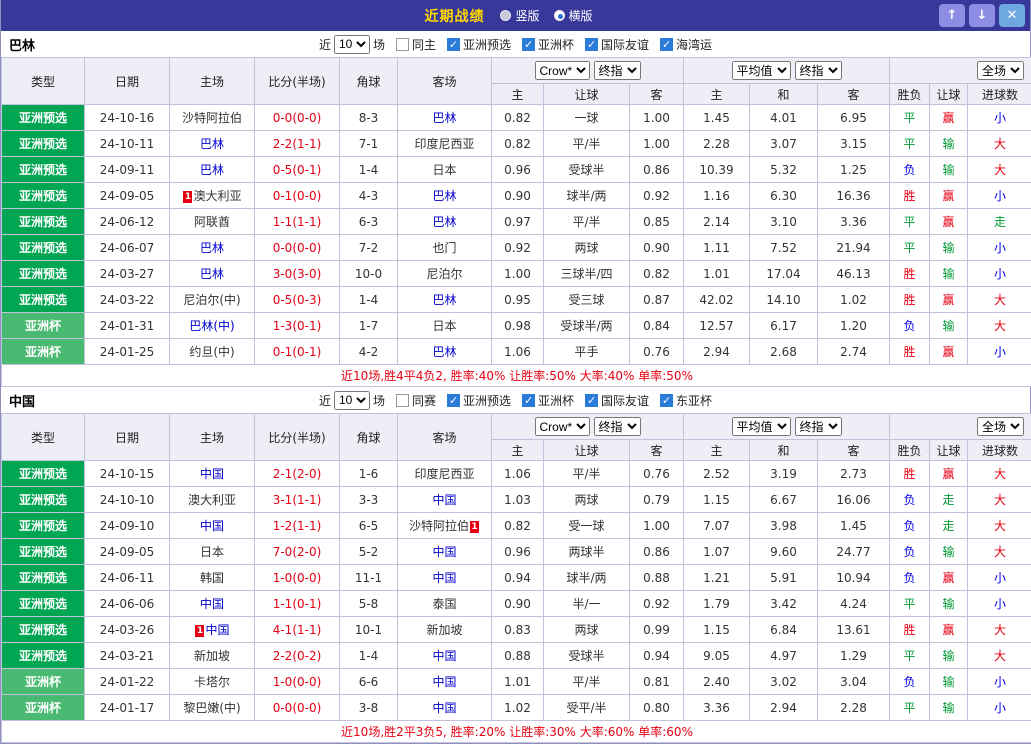  Describe the element at coordinates (657, 500) in the screenshot. I see `handicap-away-odds: 0.79` at that location.